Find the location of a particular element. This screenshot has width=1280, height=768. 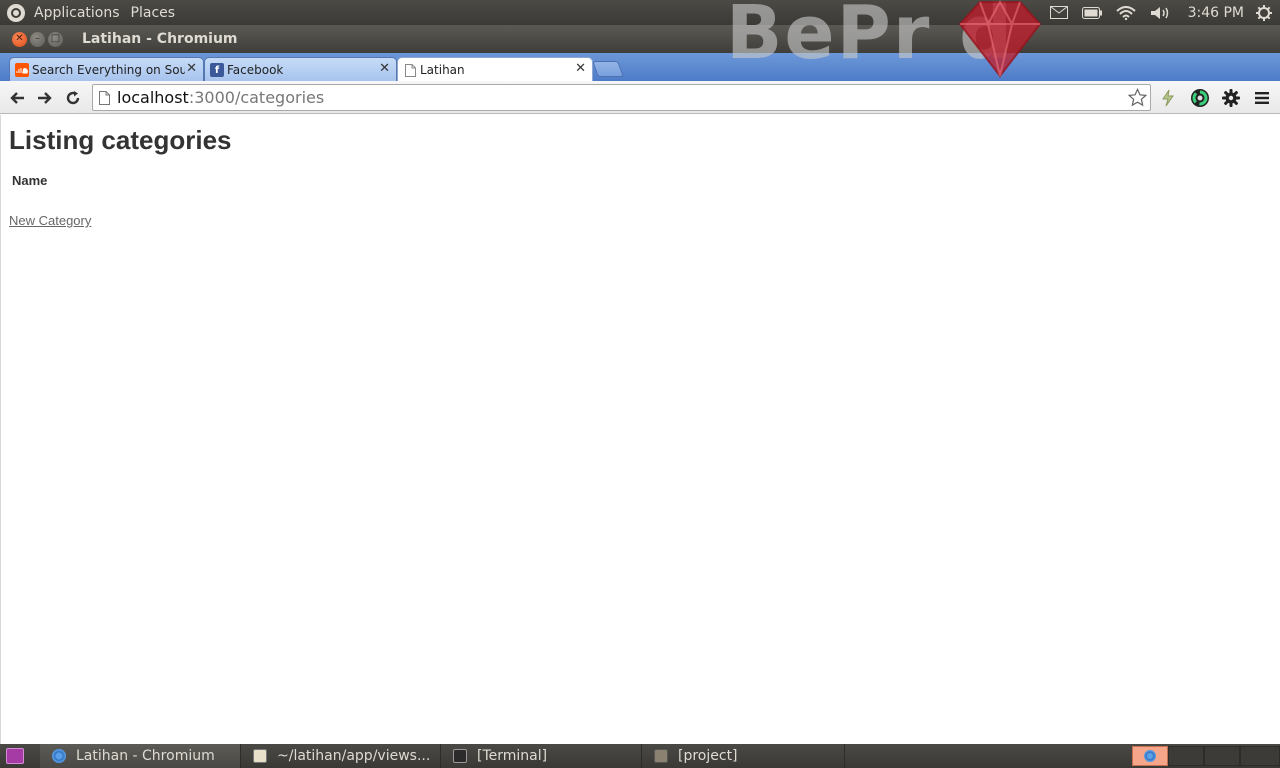

tab-label: Facebook is located at coordinates (255, 69).